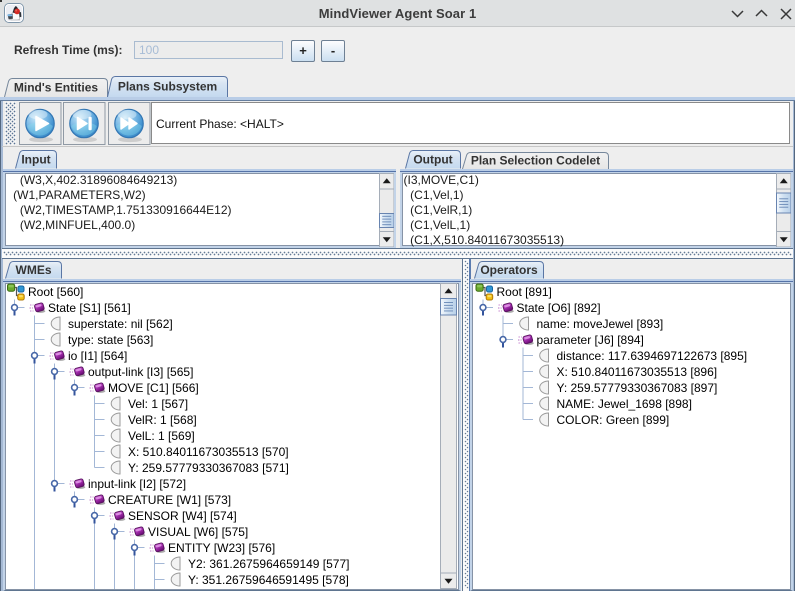 The width and height of the screenshot is (795, 591). Describe the element at coordinates (34, 270) in the screenshot. I see `svg-text: WMEs` at that location.